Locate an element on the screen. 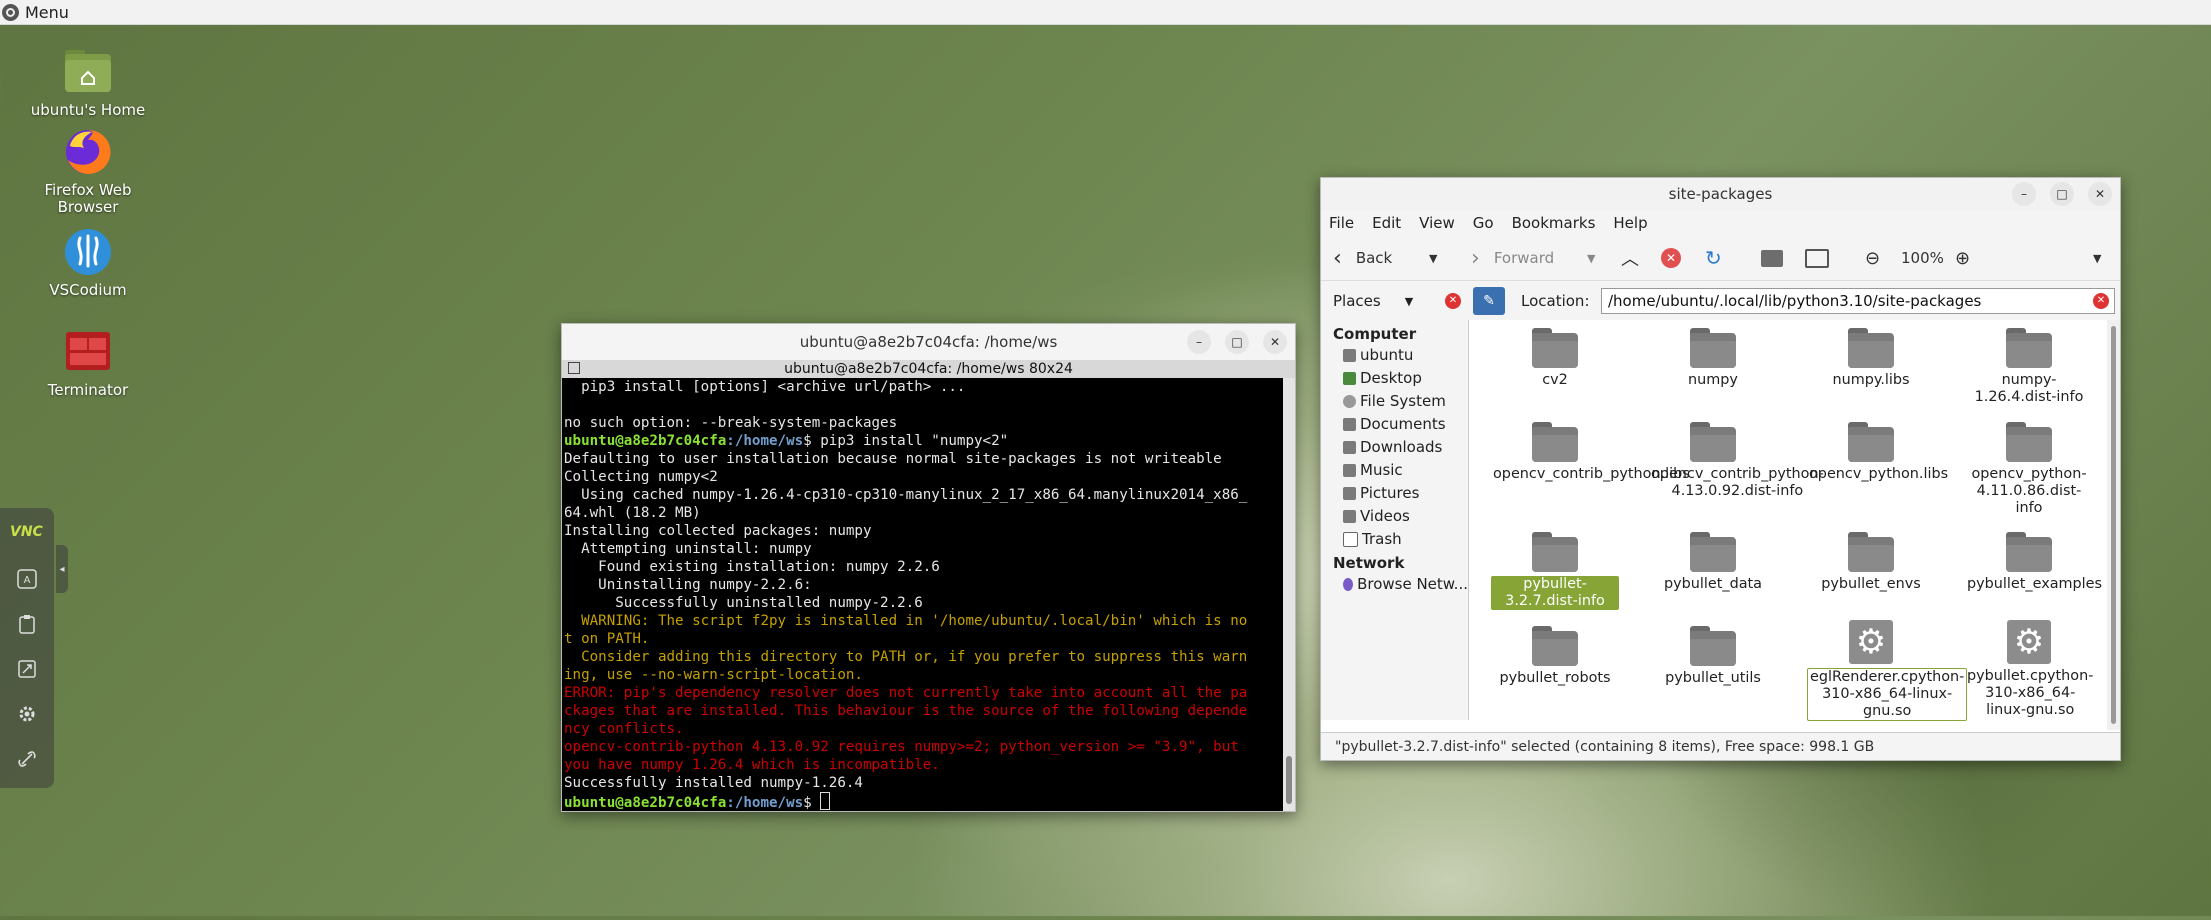 The height and width of the screenshot is (920, 2211). terminal-titlebar: ubuntu@a8e2b7c04cfa: /home/ws – □ ✕ is located at coordinates (928, 342).